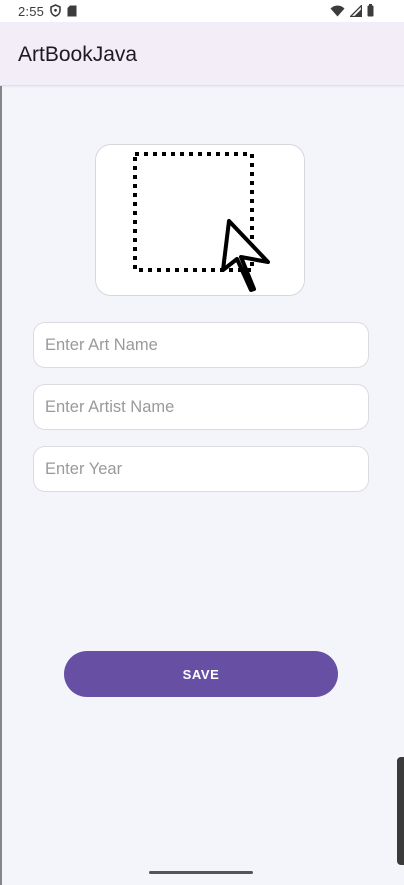  I want to click on status-time: 2:55, so click(31, 11).